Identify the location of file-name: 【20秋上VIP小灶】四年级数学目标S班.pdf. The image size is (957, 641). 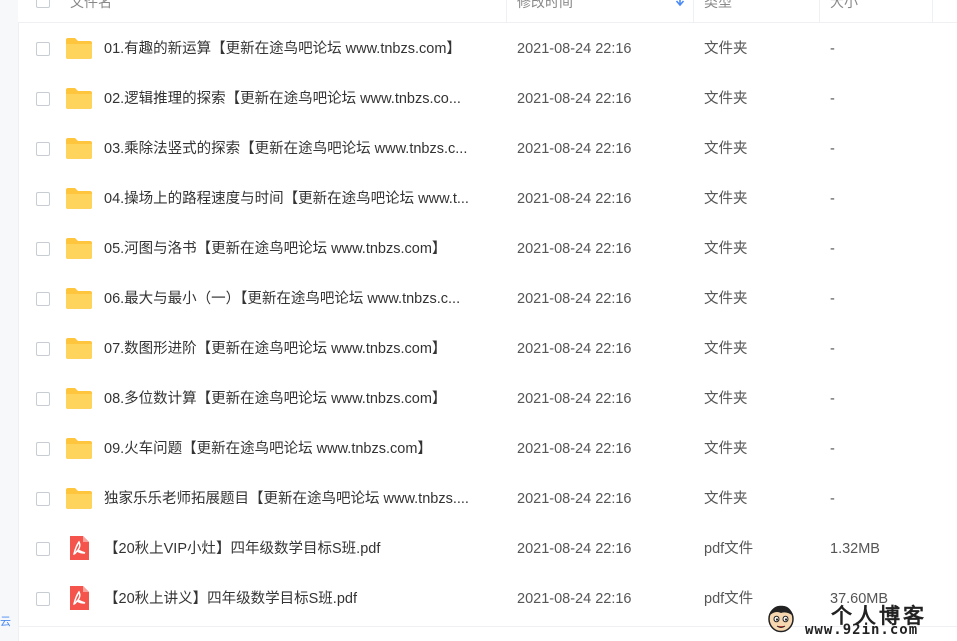
(304, 549).